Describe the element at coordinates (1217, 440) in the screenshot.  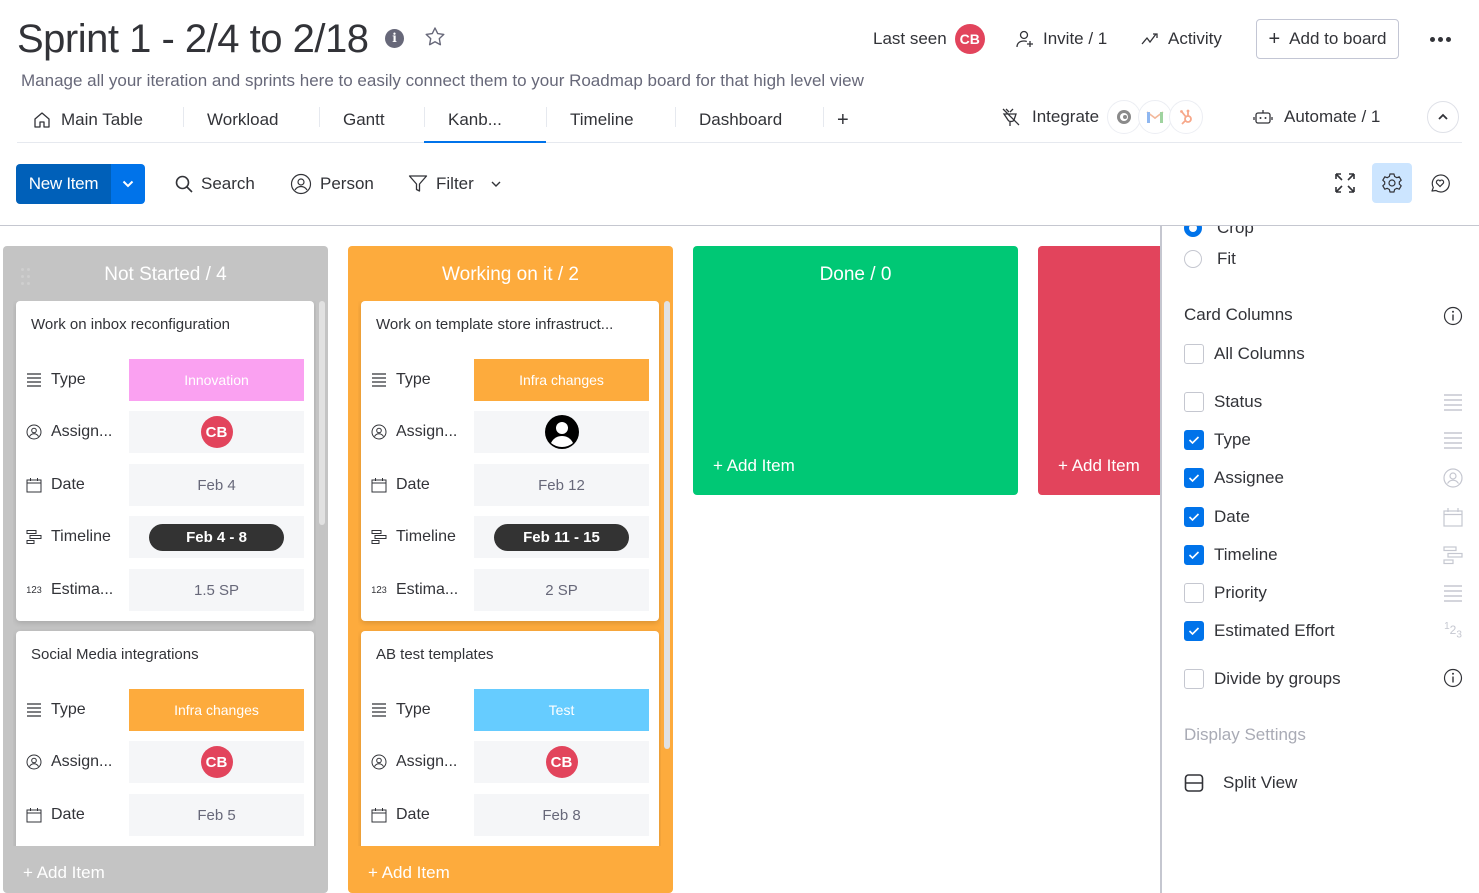
I see `column-toggle-type: Type` at that location.